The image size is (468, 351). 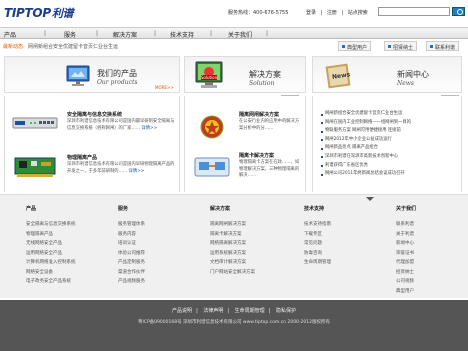 What do you see at coordinates (182, 311) in the screenshot?
I see `bottom-link: 产品说明` at bounding box center [182, 311].